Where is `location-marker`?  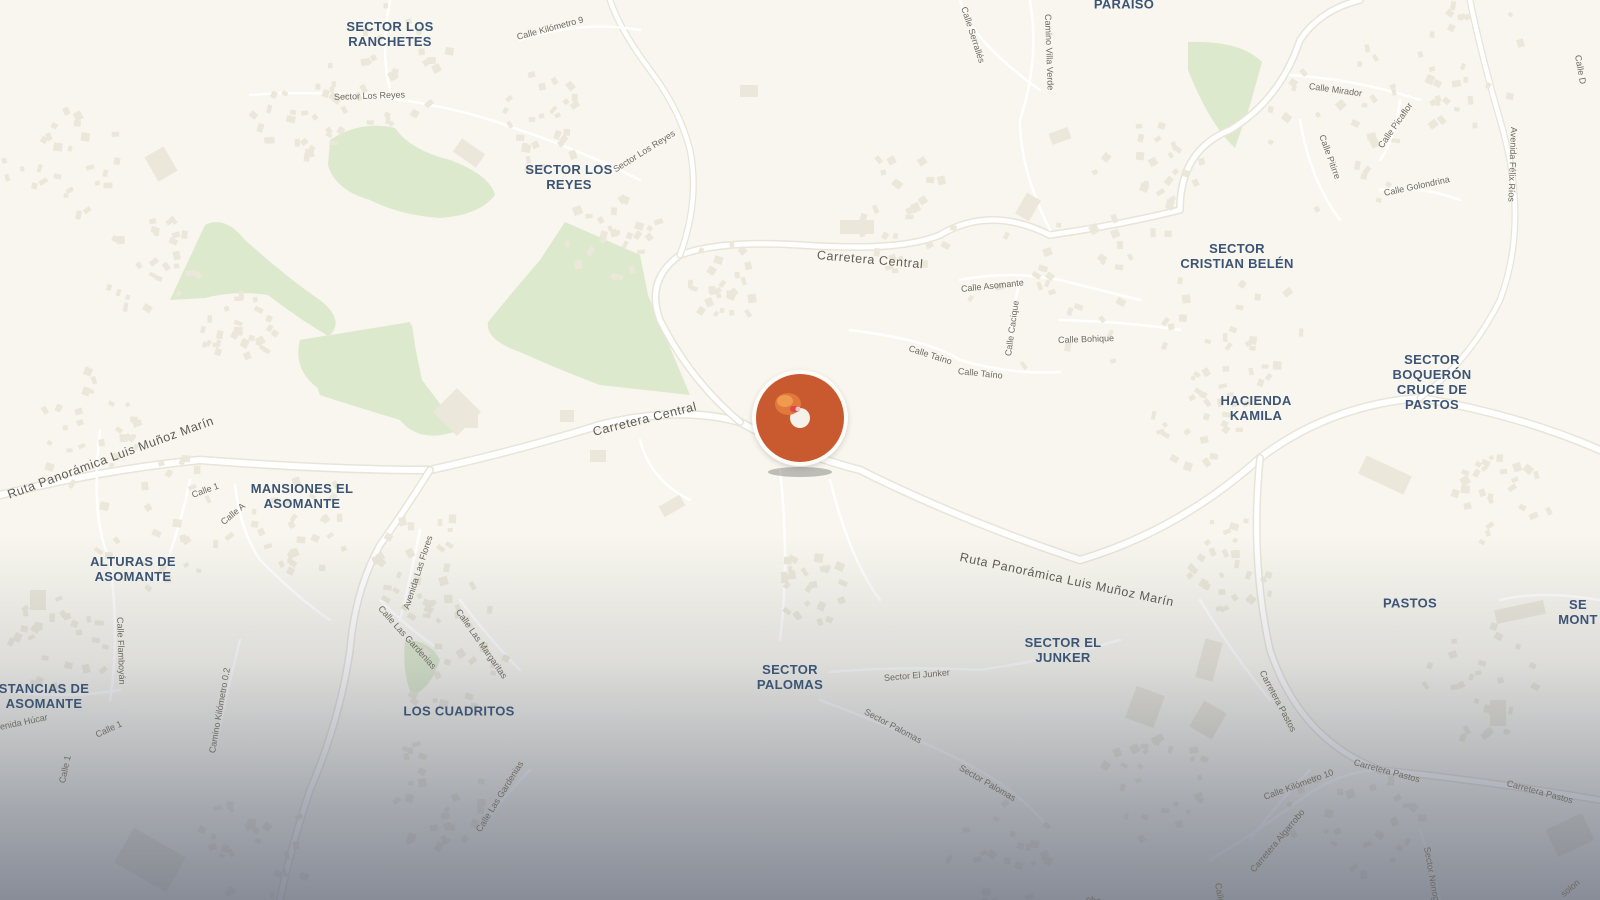 location-marker is located at coordinates (800, 418).